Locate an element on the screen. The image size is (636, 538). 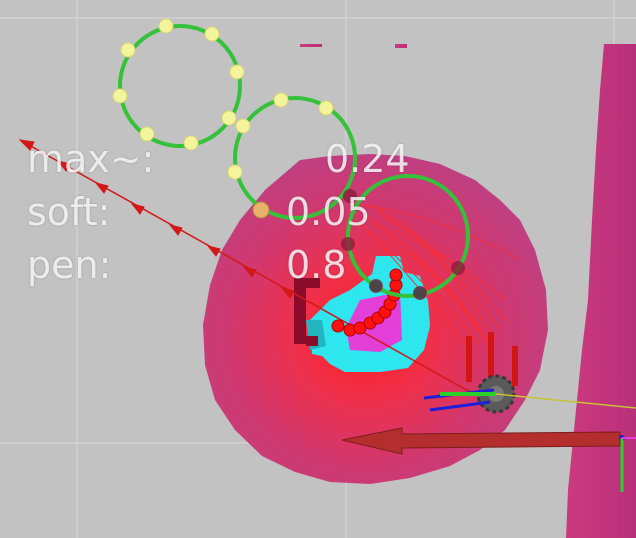
max-label: max~: is located at coordinates (91, 159).